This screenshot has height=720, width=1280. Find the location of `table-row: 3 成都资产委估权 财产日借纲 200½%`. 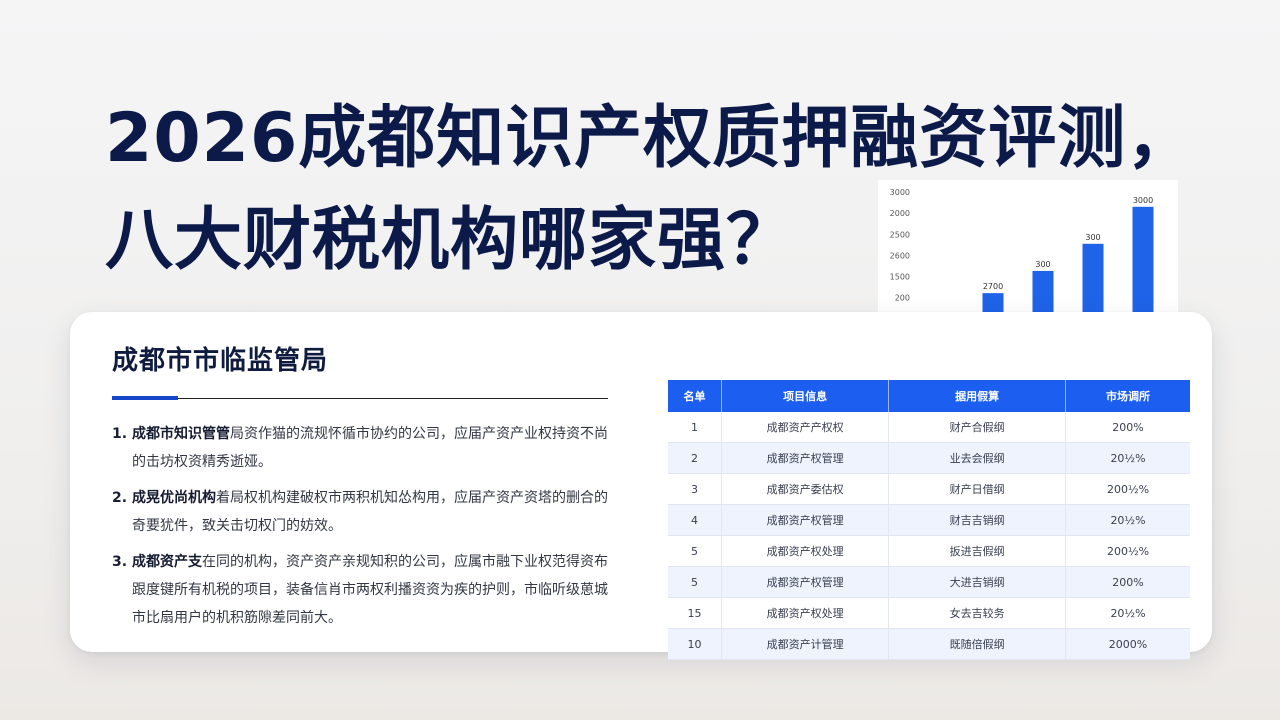

table-row: 3 成都资产委估权 财产日借纲 200½% is located at coordinates (929, 489).